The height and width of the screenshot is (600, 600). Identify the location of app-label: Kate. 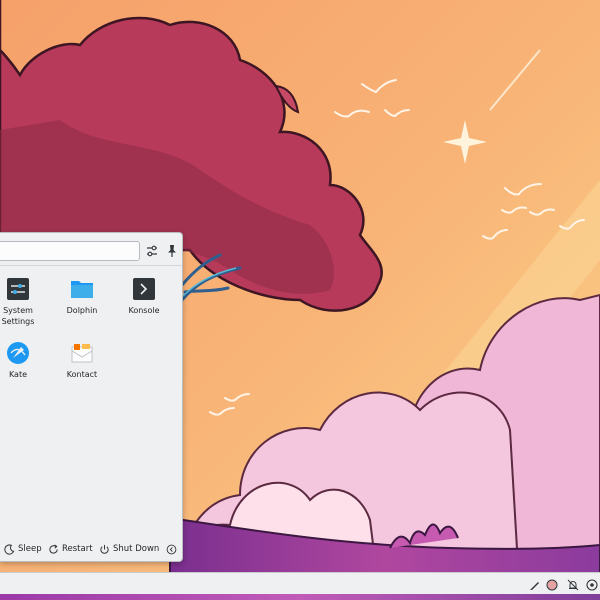
(18, 374).